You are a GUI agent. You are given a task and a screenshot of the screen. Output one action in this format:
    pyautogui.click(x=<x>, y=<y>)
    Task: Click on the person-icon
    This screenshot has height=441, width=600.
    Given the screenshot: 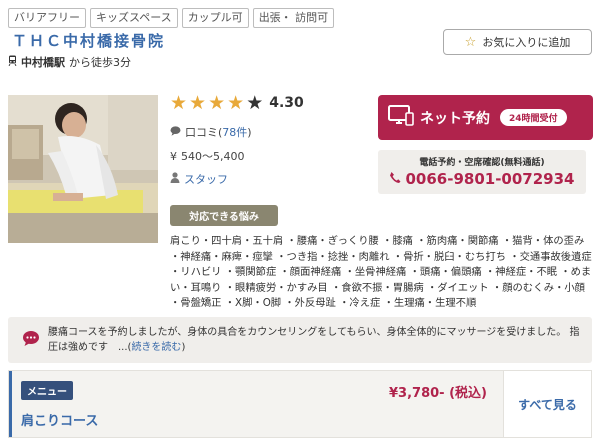 What is the action you would take?
    pyautogui.click(x=175, y=179)
    